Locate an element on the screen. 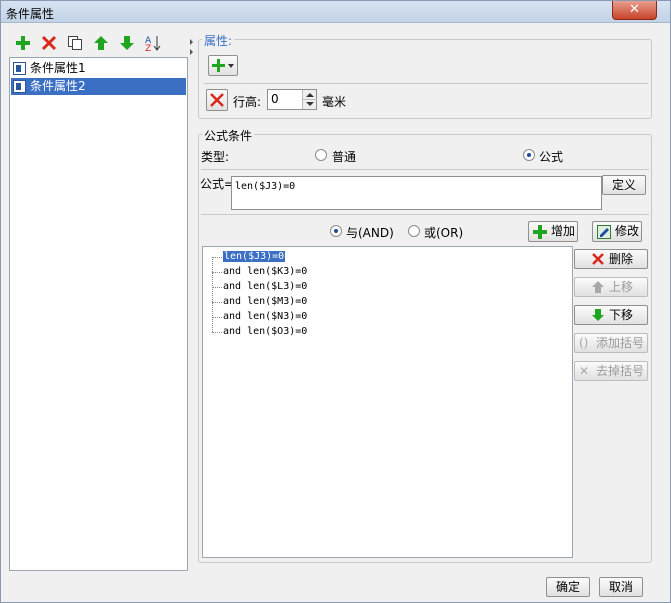 The height and width of the screenshot is (603, 671). property-group-title: 属性: is located at coordinates (218, 40).